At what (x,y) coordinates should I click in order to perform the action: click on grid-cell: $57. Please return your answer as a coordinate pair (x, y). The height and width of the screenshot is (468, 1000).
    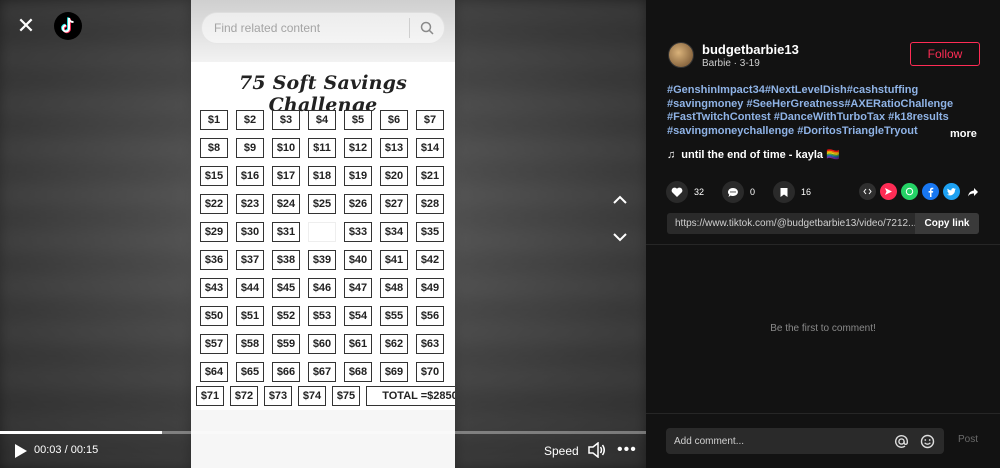
    Looking at the image, I should click on (214, 344).